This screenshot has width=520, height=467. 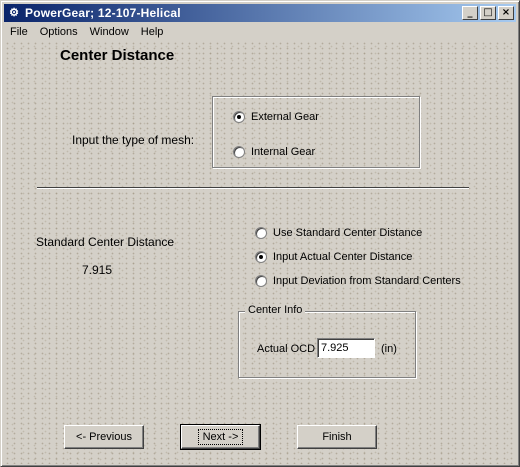 I want to click on radio-internal-gear: Internal Gear, so click(x=274, y=152).